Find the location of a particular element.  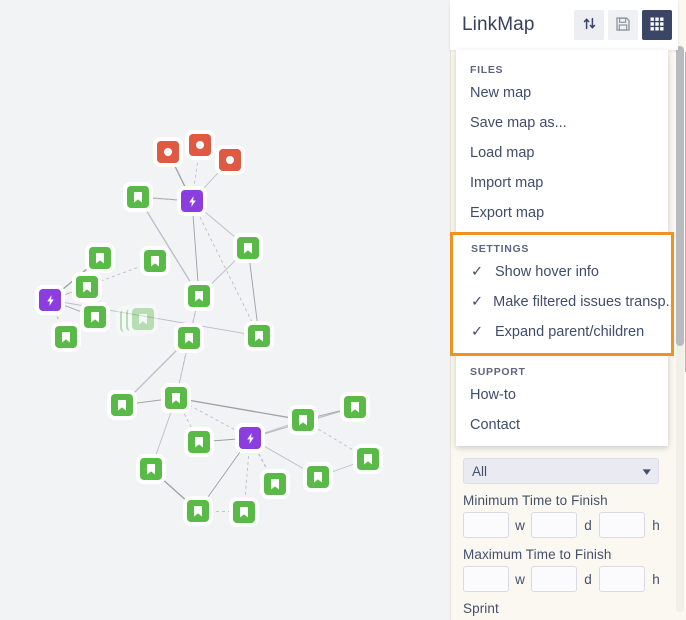

page-title: LinkMap is located at coordinates (498, 24).